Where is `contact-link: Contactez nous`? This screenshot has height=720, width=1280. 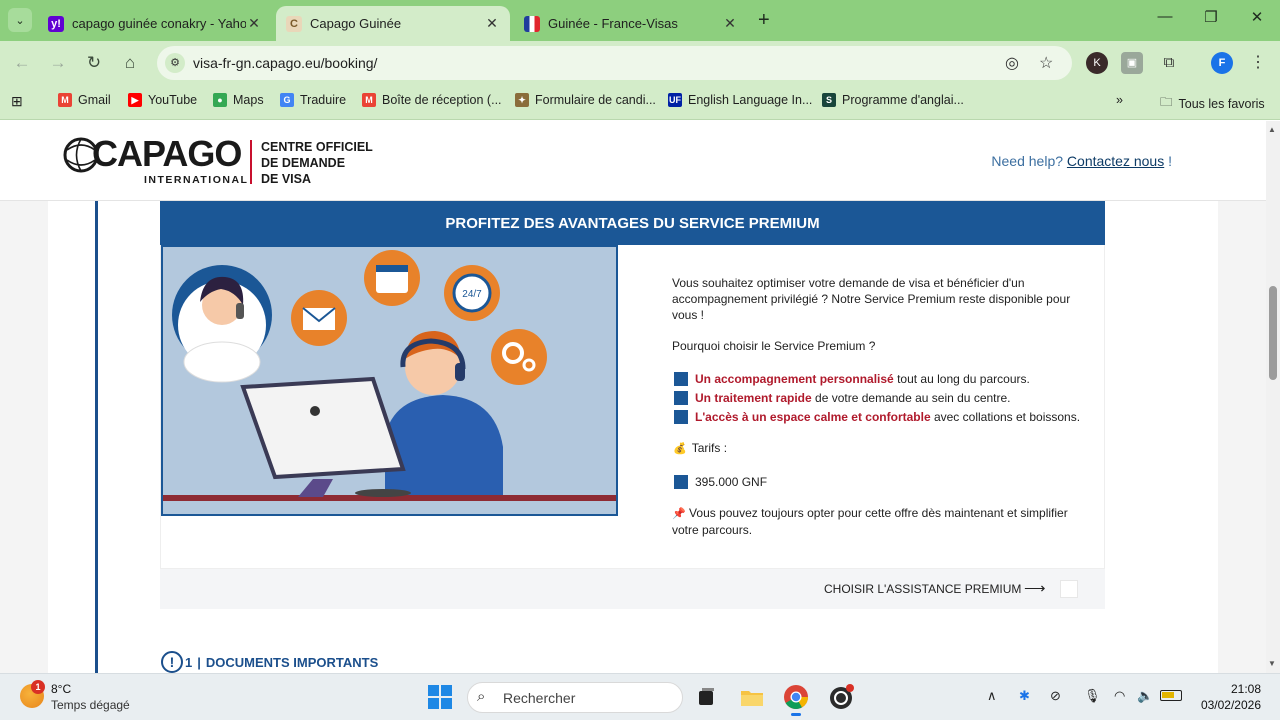 contact-link: Contactez nous is located at coordinates (1115, 161).